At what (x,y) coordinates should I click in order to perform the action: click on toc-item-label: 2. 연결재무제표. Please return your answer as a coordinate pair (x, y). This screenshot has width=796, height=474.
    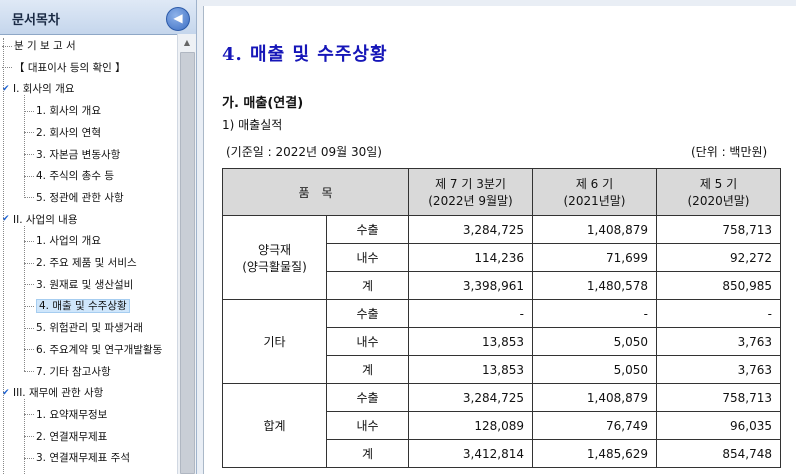
    Looking at the image, I should click on (72, 436).